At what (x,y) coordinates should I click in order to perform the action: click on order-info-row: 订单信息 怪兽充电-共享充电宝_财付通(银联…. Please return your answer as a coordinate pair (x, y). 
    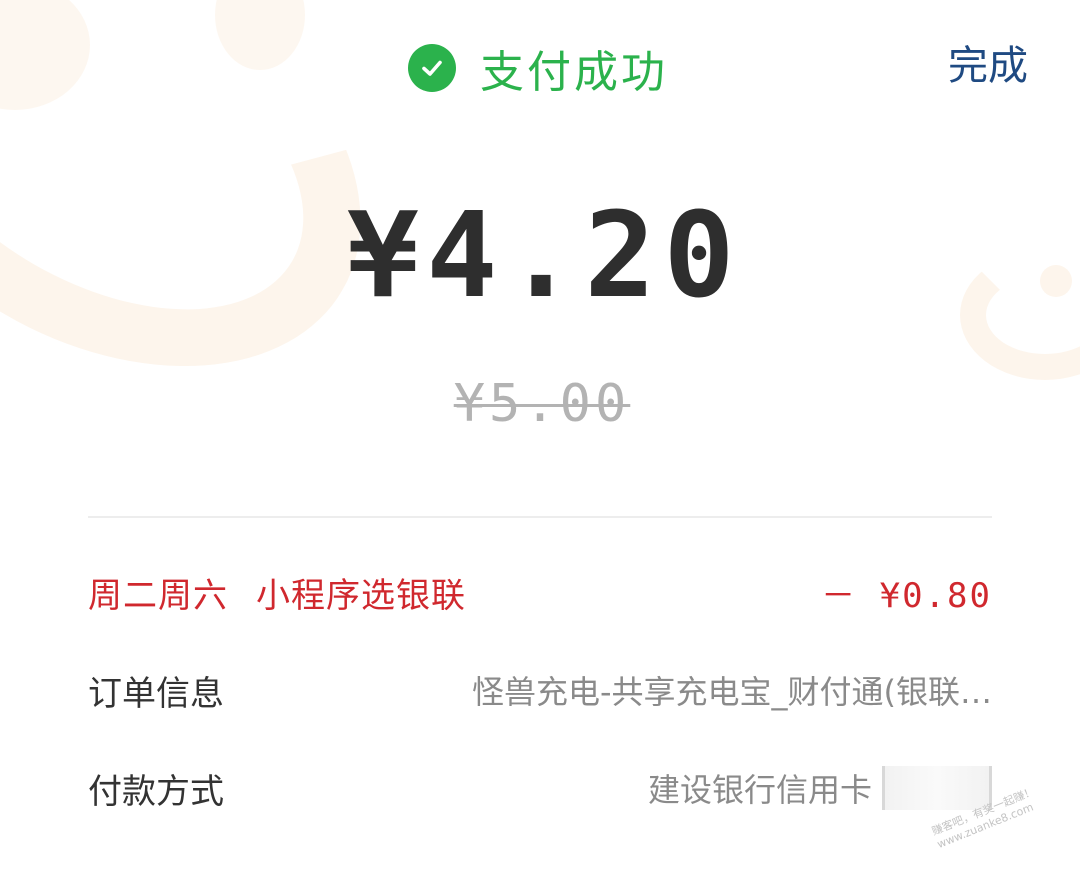
    Looking at the image, I should click on (540, 690).